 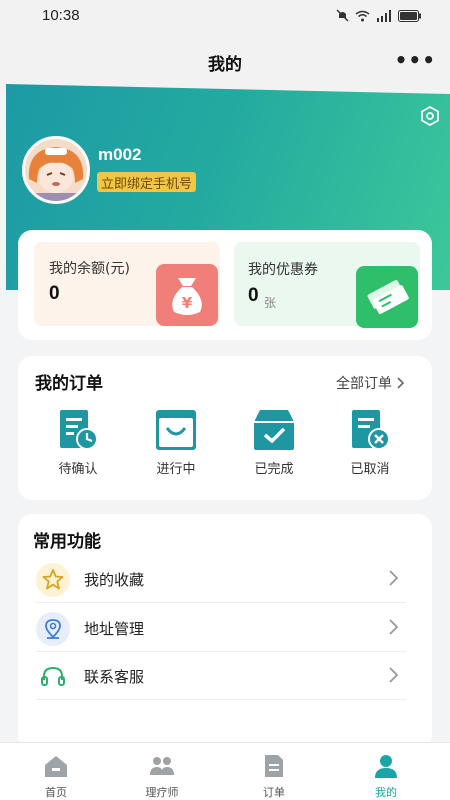 I want to click on customer-service-icon-wrap, so click(x=53, y=677).